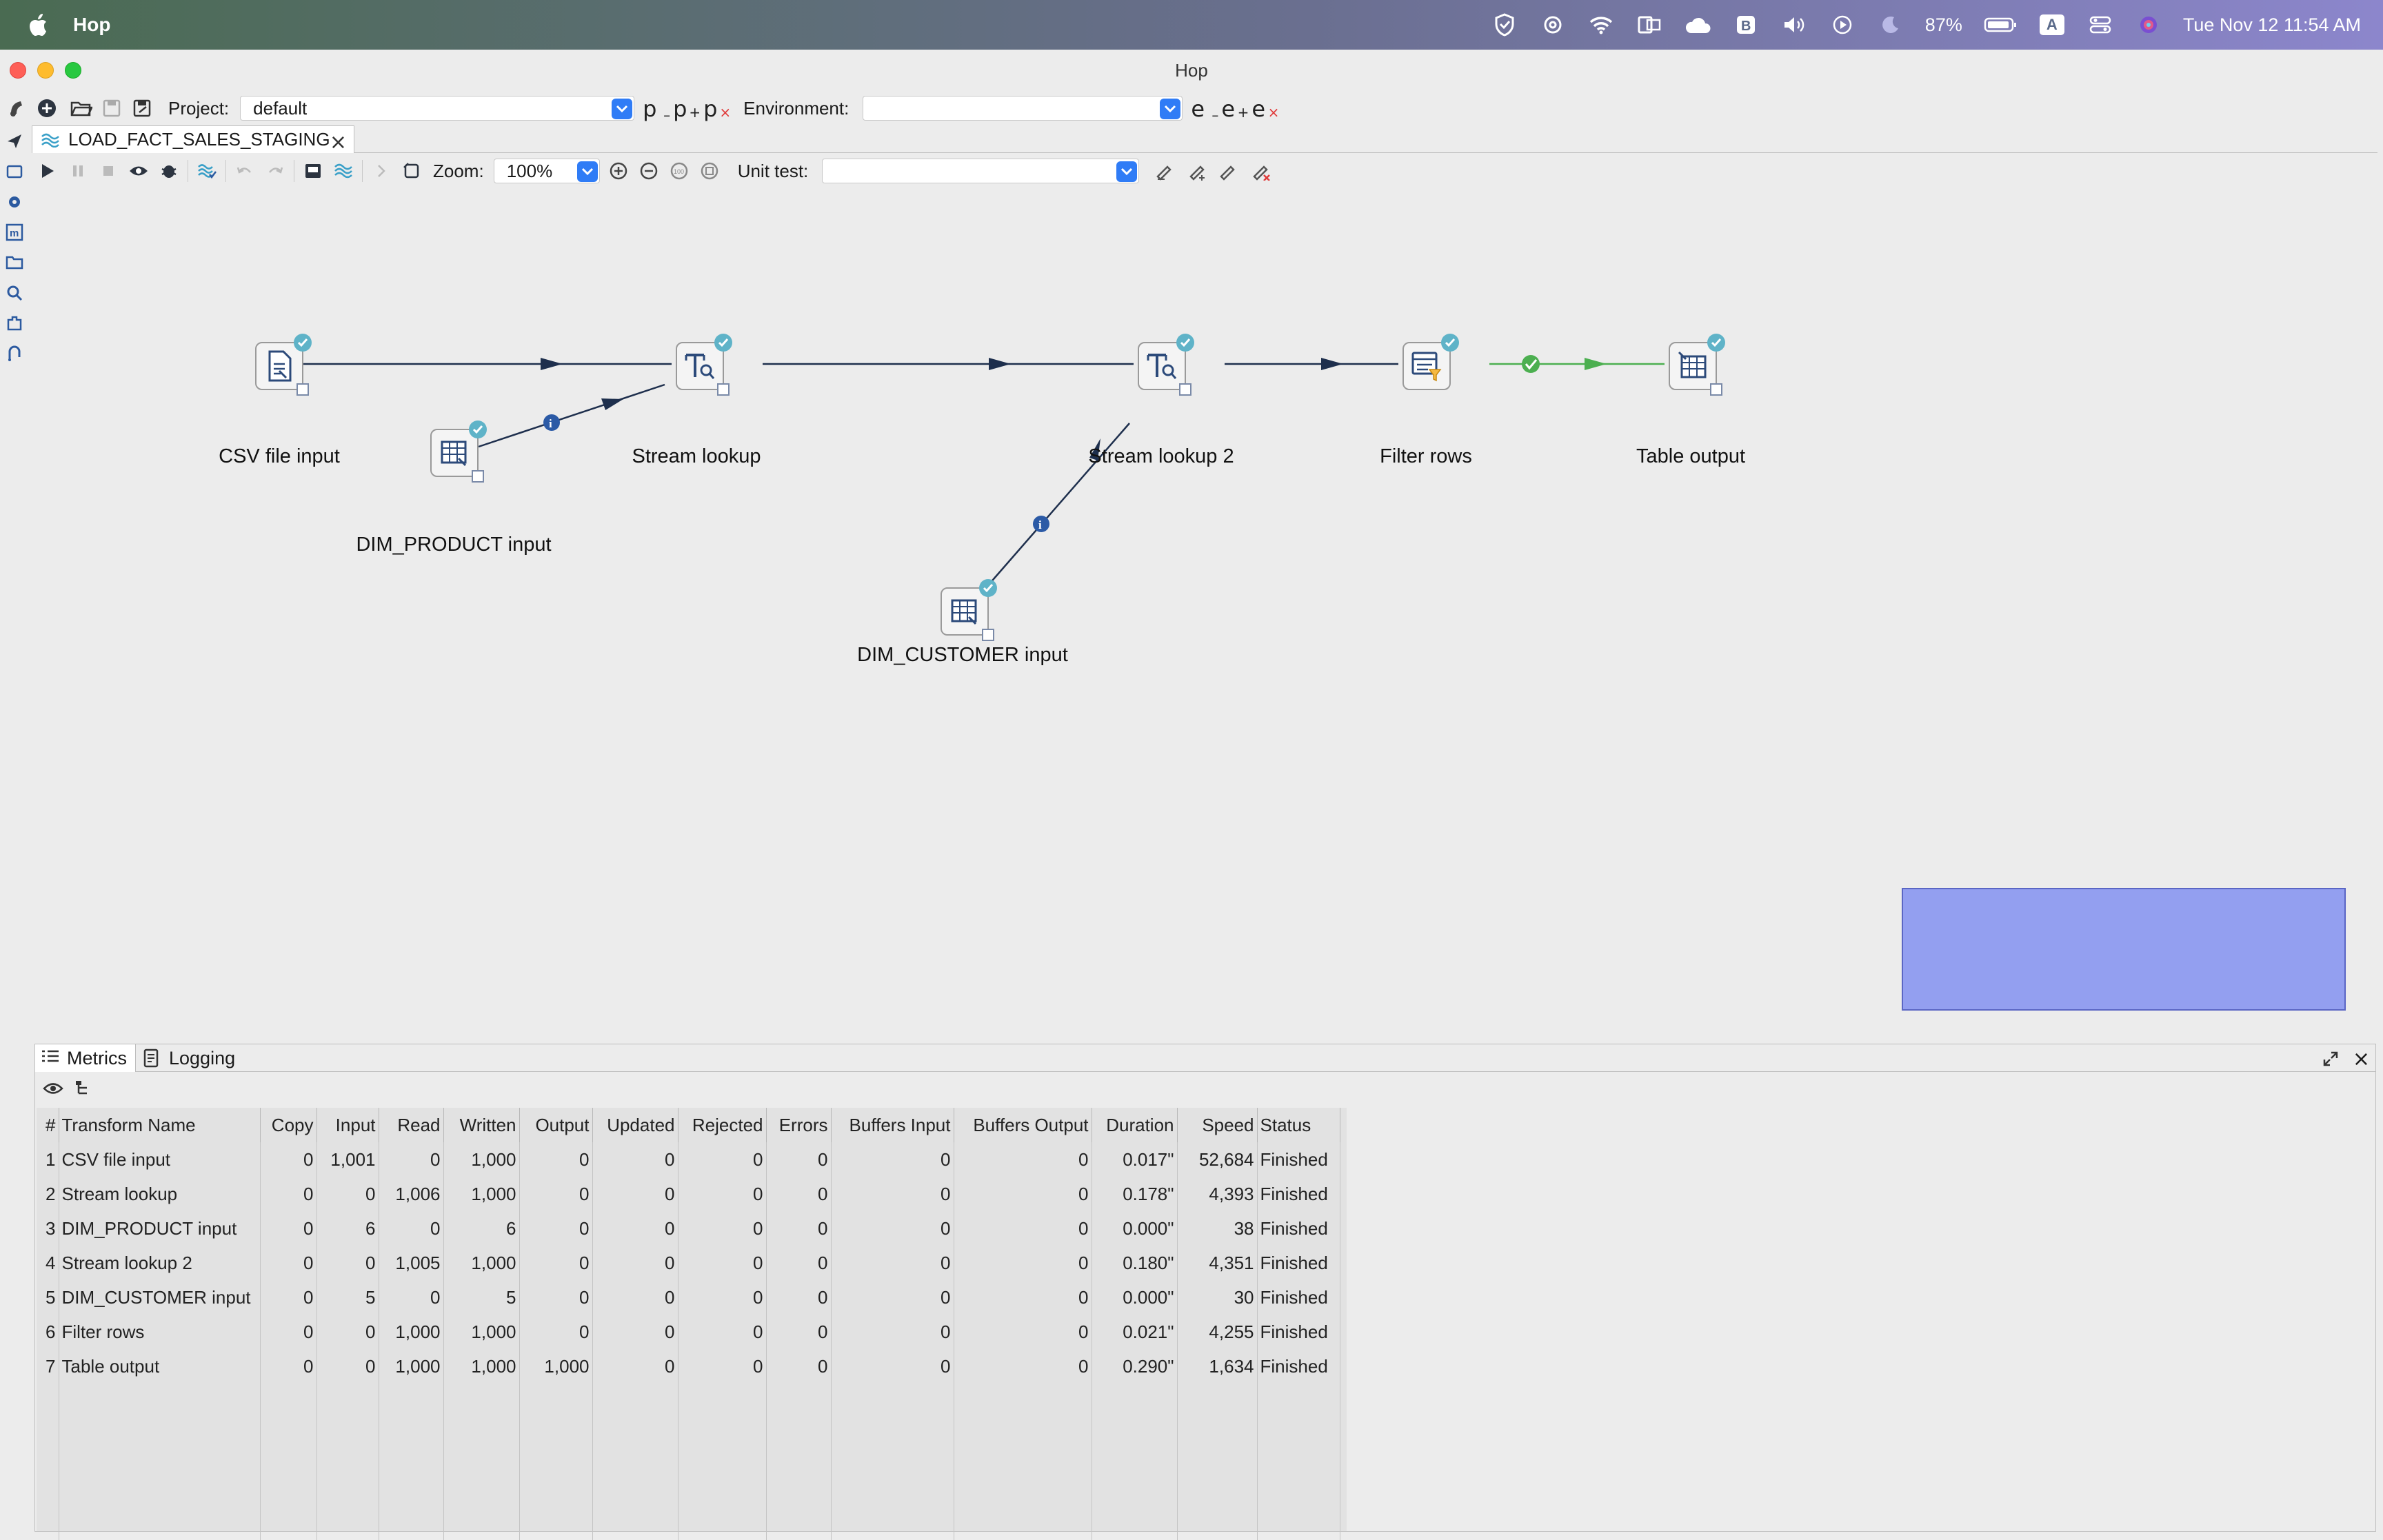  What do you see at coordinates (546, 171) in the screenshot?
I see `zoom-select: 100%` at bounding box center [546, 171].